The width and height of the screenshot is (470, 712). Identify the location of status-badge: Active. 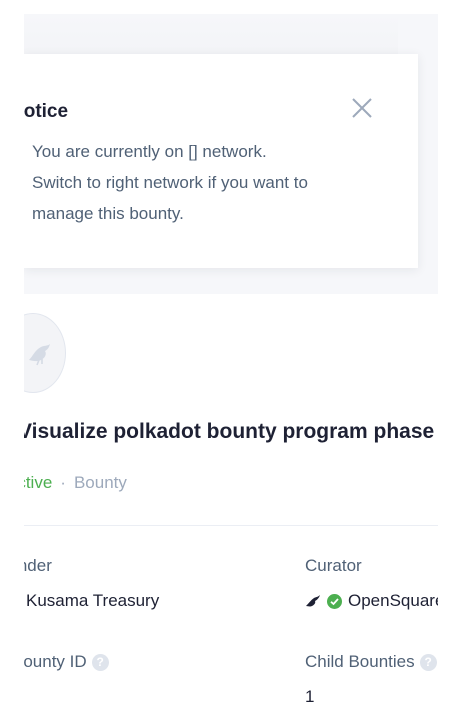
(38, 482).